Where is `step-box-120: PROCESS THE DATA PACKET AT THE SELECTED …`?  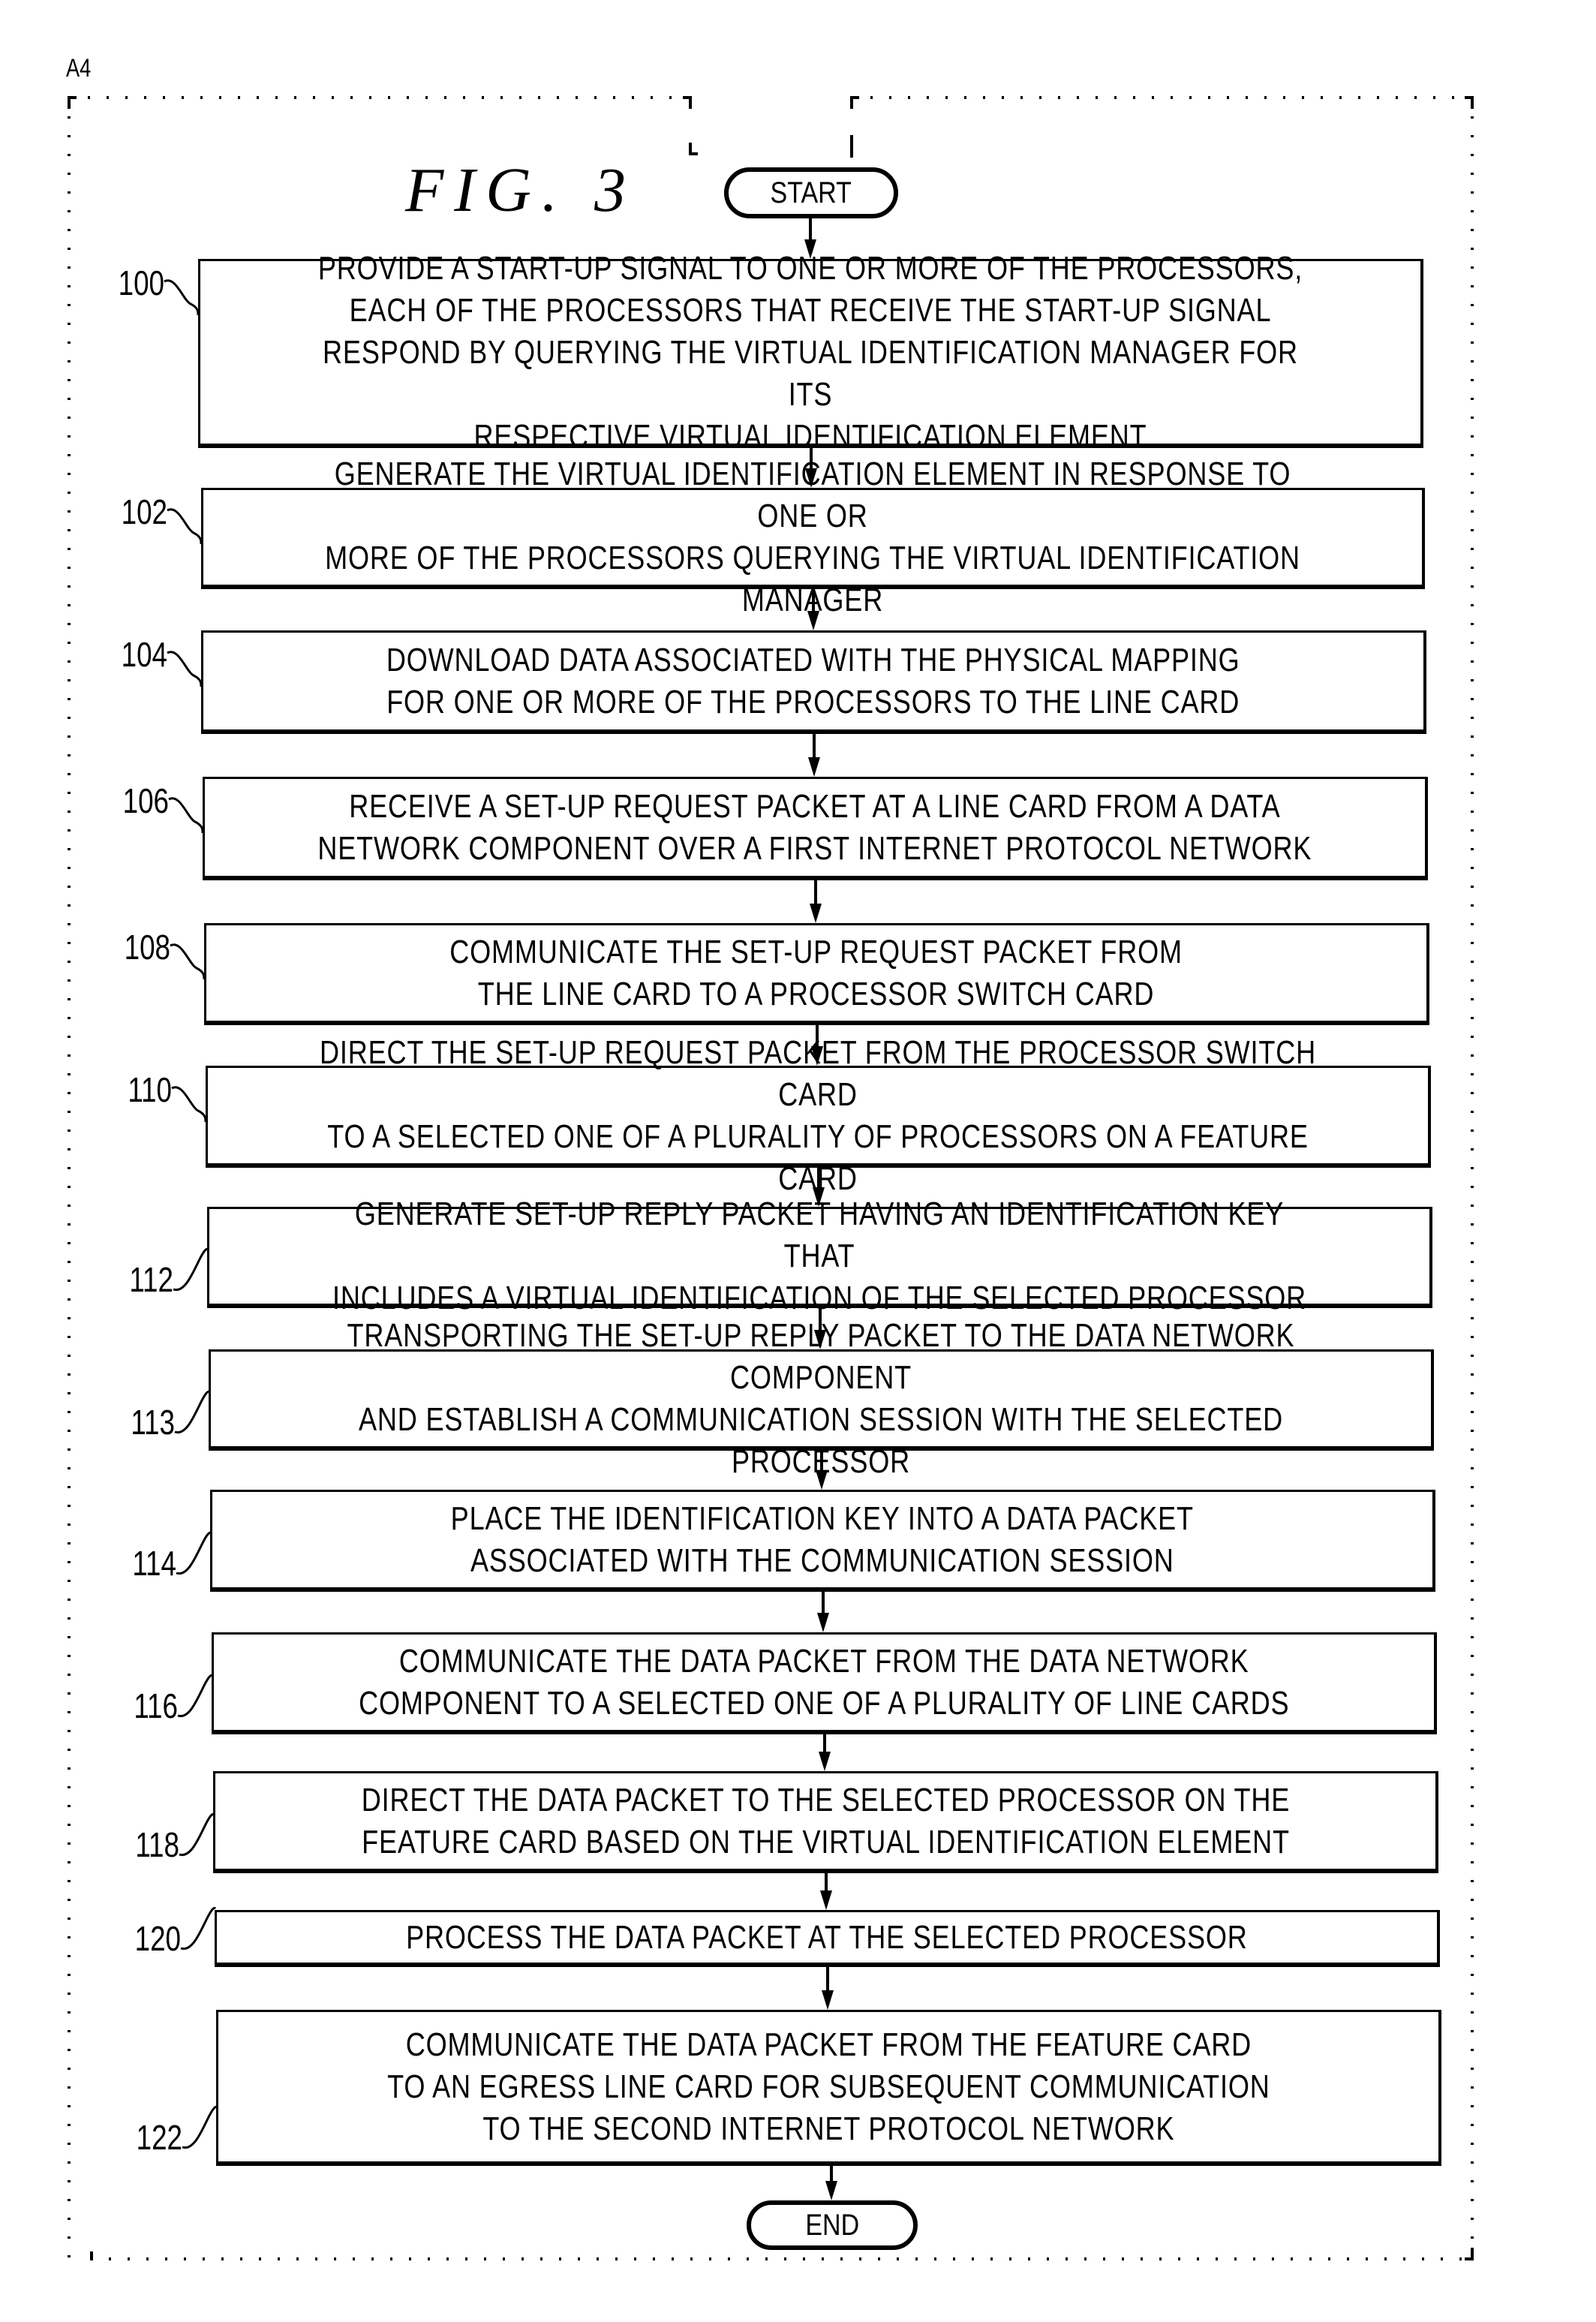 step-box-120: PROCESS THE DATA PACKET AT THE SELECTED … is located at coordinates (827, 1938).